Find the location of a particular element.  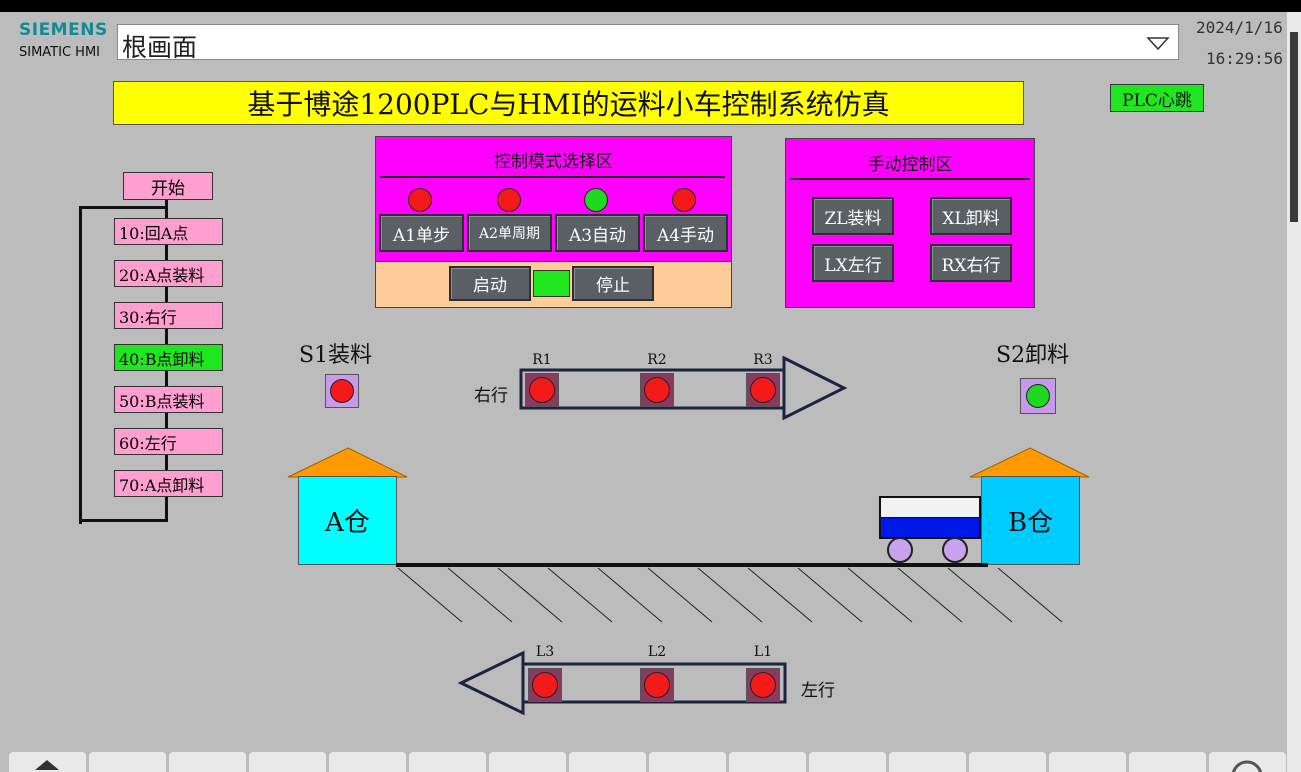

mode-button: A3自动 is located at coordinates (597, 233).